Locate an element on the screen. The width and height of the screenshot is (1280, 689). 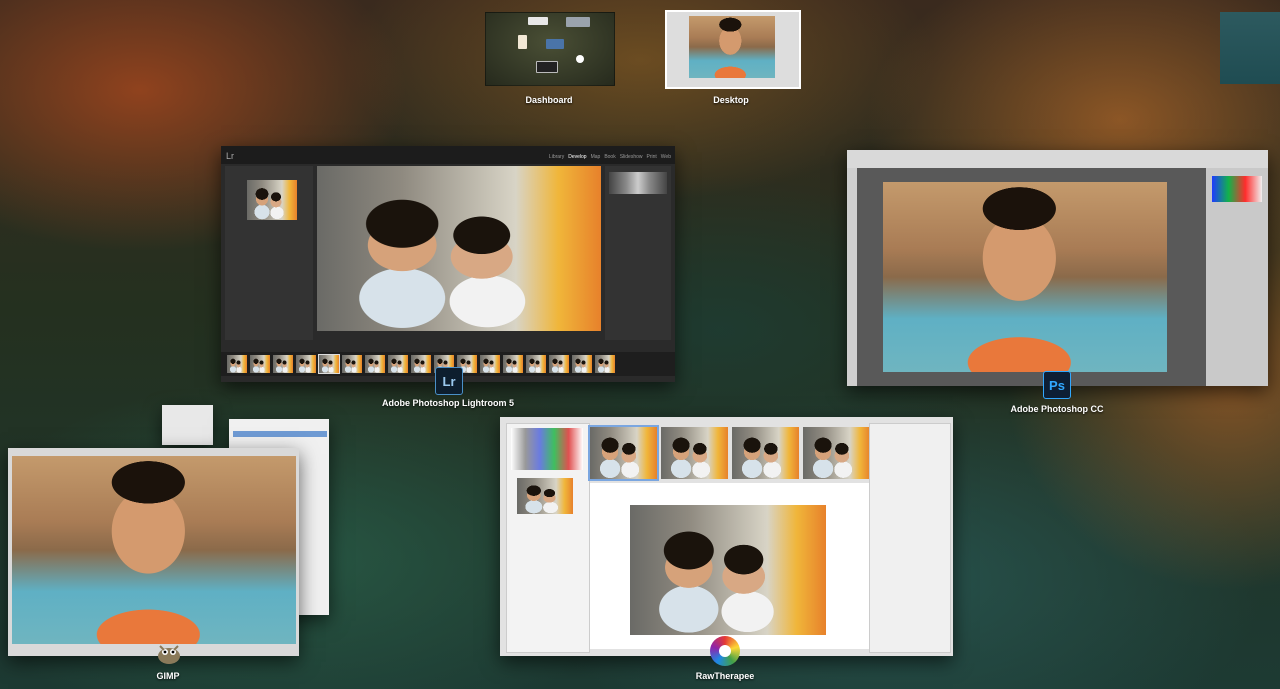
gimp-layer-row is located at coordinates (280, 434).